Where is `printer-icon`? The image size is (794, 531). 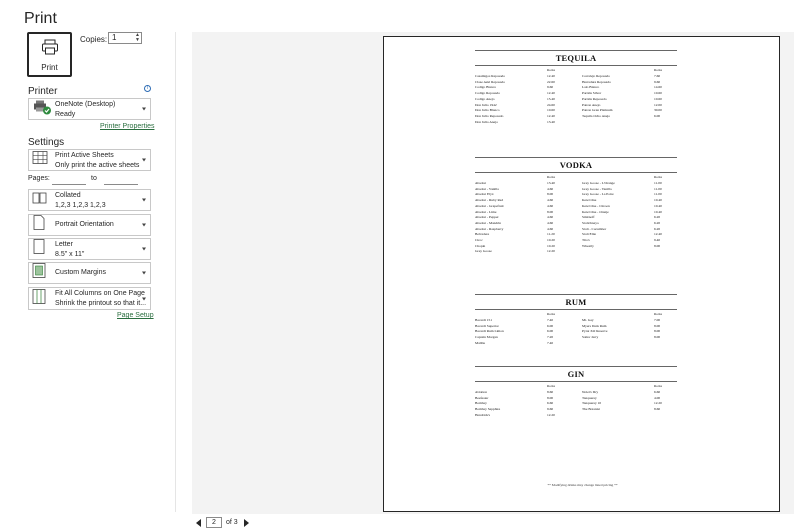
printer-icon is located at coordinates (50, 49).